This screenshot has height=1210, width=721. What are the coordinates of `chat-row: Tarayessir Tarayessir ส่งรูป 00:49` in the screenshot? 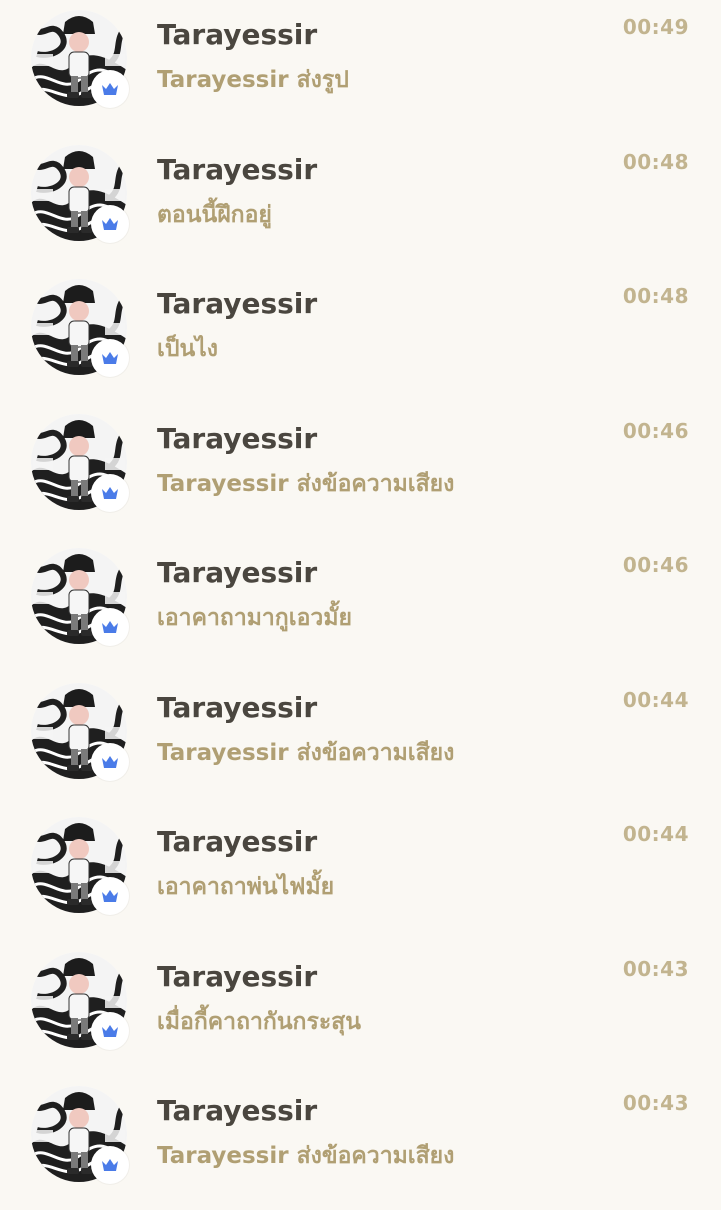 It's located at (360, 67).